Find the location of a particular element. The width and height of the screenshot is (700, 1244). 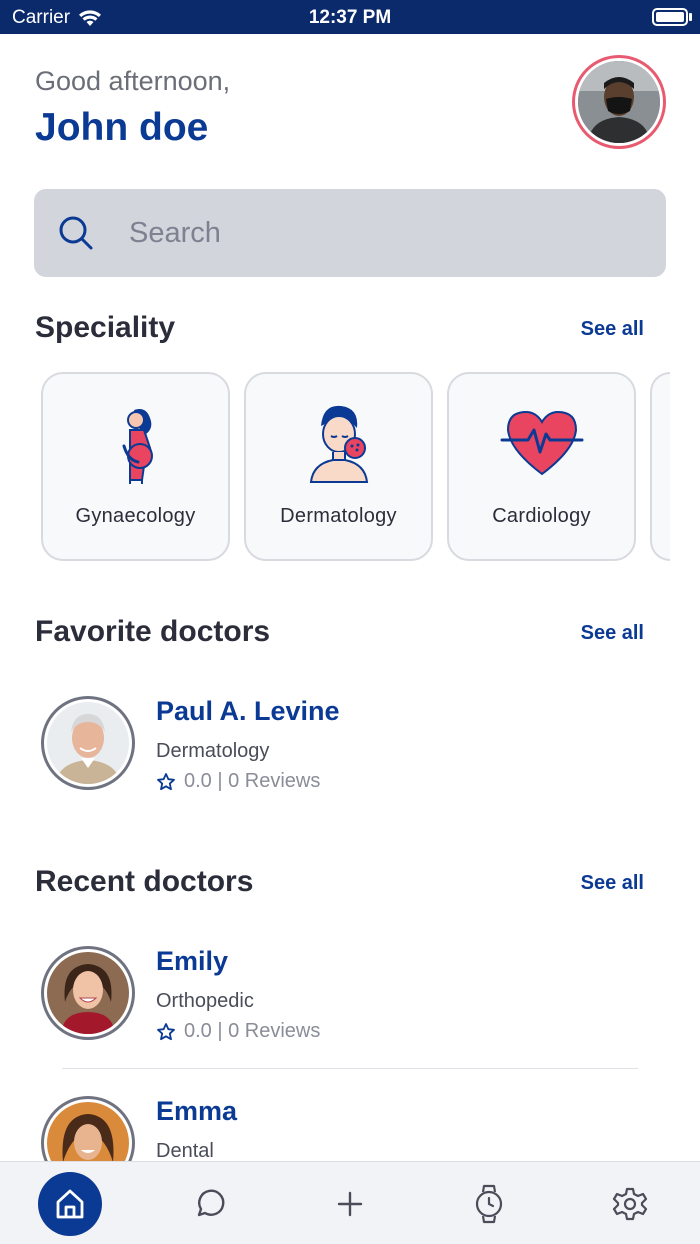

speciality-card-partial is located at coordinates (660, 466).